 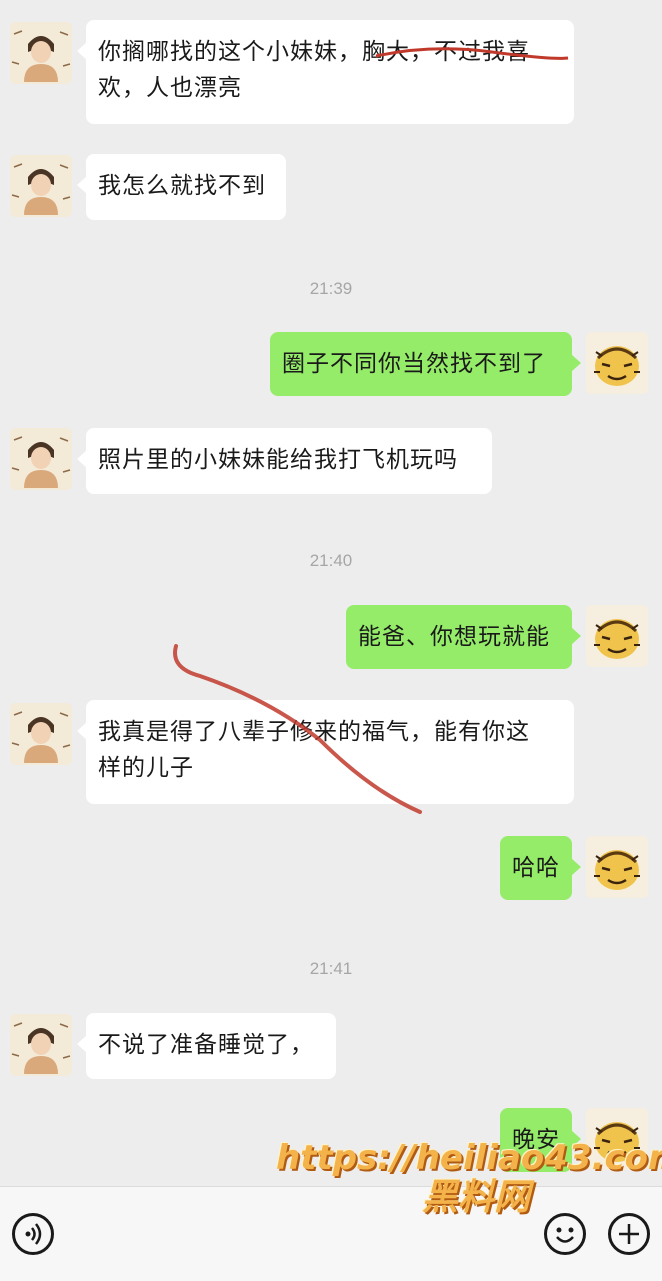 I want to click on message-text: 我真是得了八辈子修来的福气，能有你这, so click(x=314, y=732).